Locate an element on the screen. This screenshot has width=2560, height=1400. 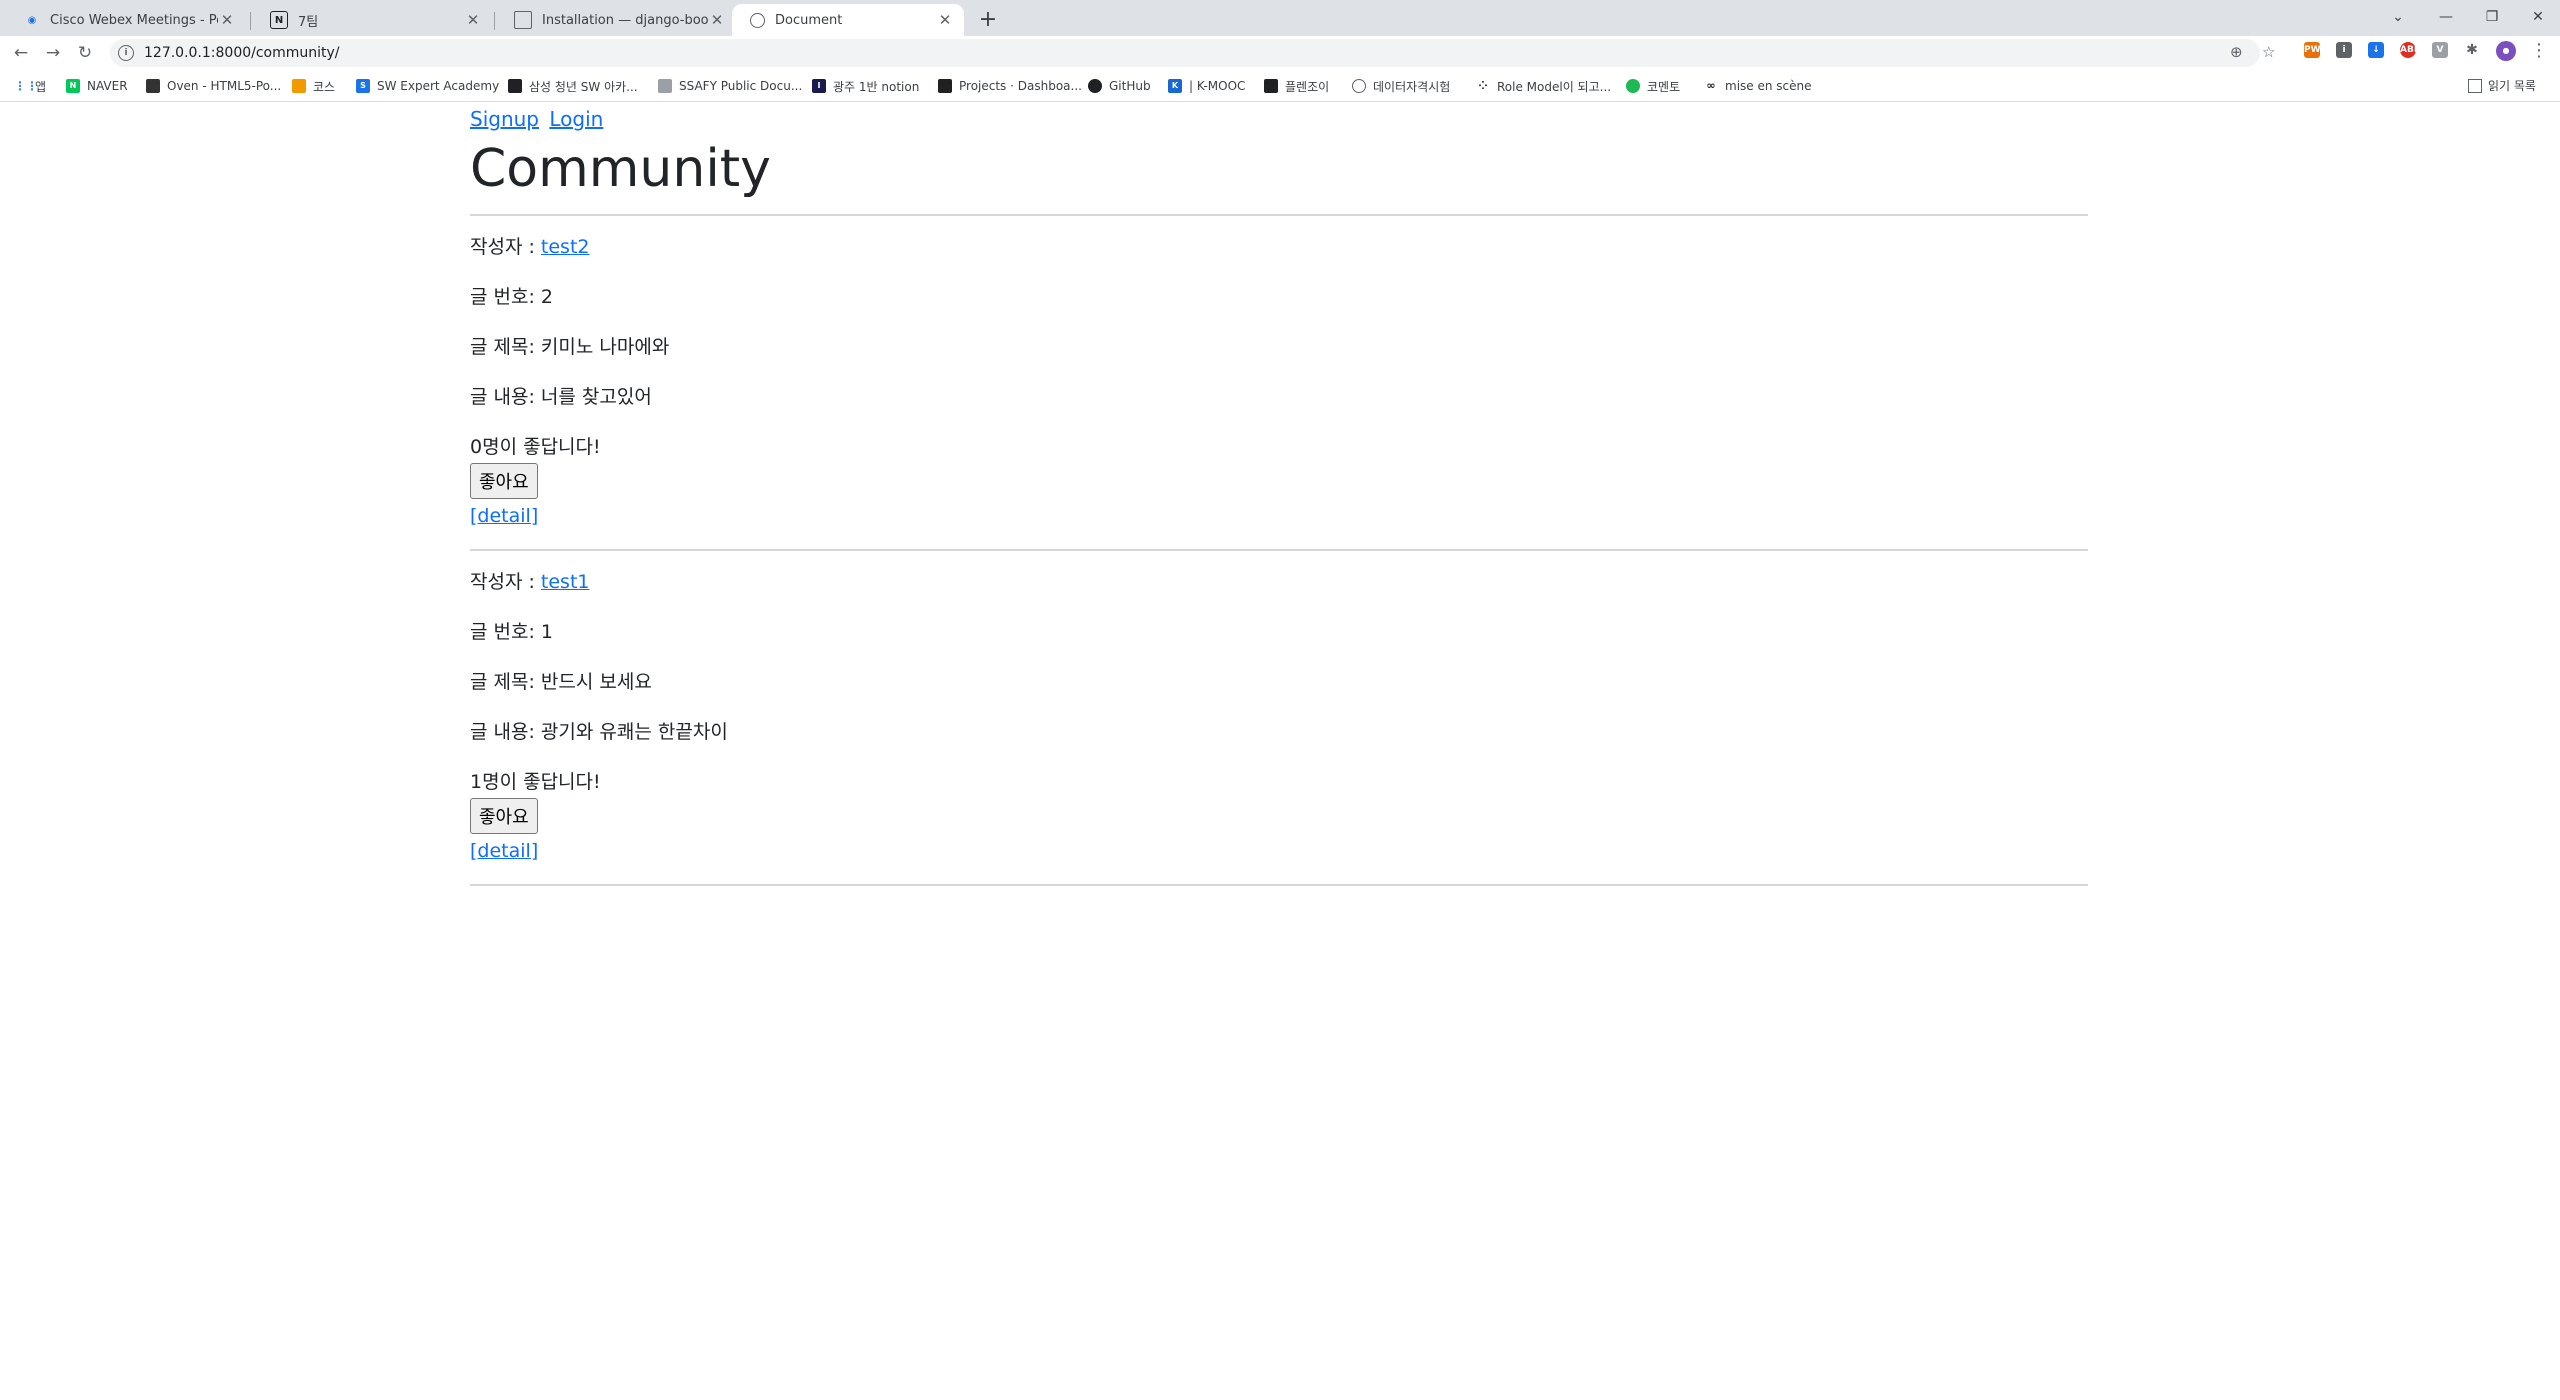
vue-devtools-icon: V is located at coordinates (2440, 50).